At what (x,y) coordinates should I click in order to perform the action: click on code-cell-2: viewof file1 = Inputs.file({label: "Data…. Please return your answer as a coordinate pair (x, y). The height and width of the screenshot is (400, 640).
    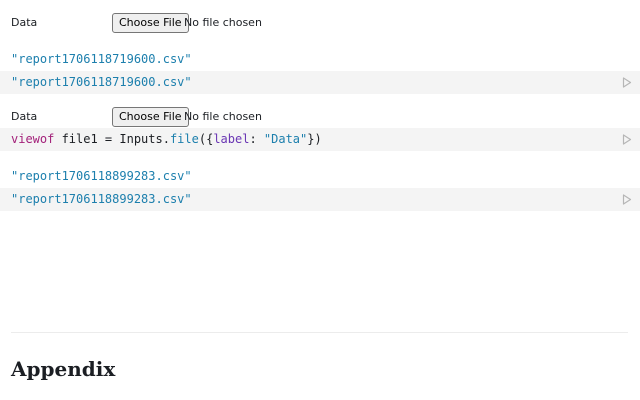
    Looking at the image, I should click on (320, 139).